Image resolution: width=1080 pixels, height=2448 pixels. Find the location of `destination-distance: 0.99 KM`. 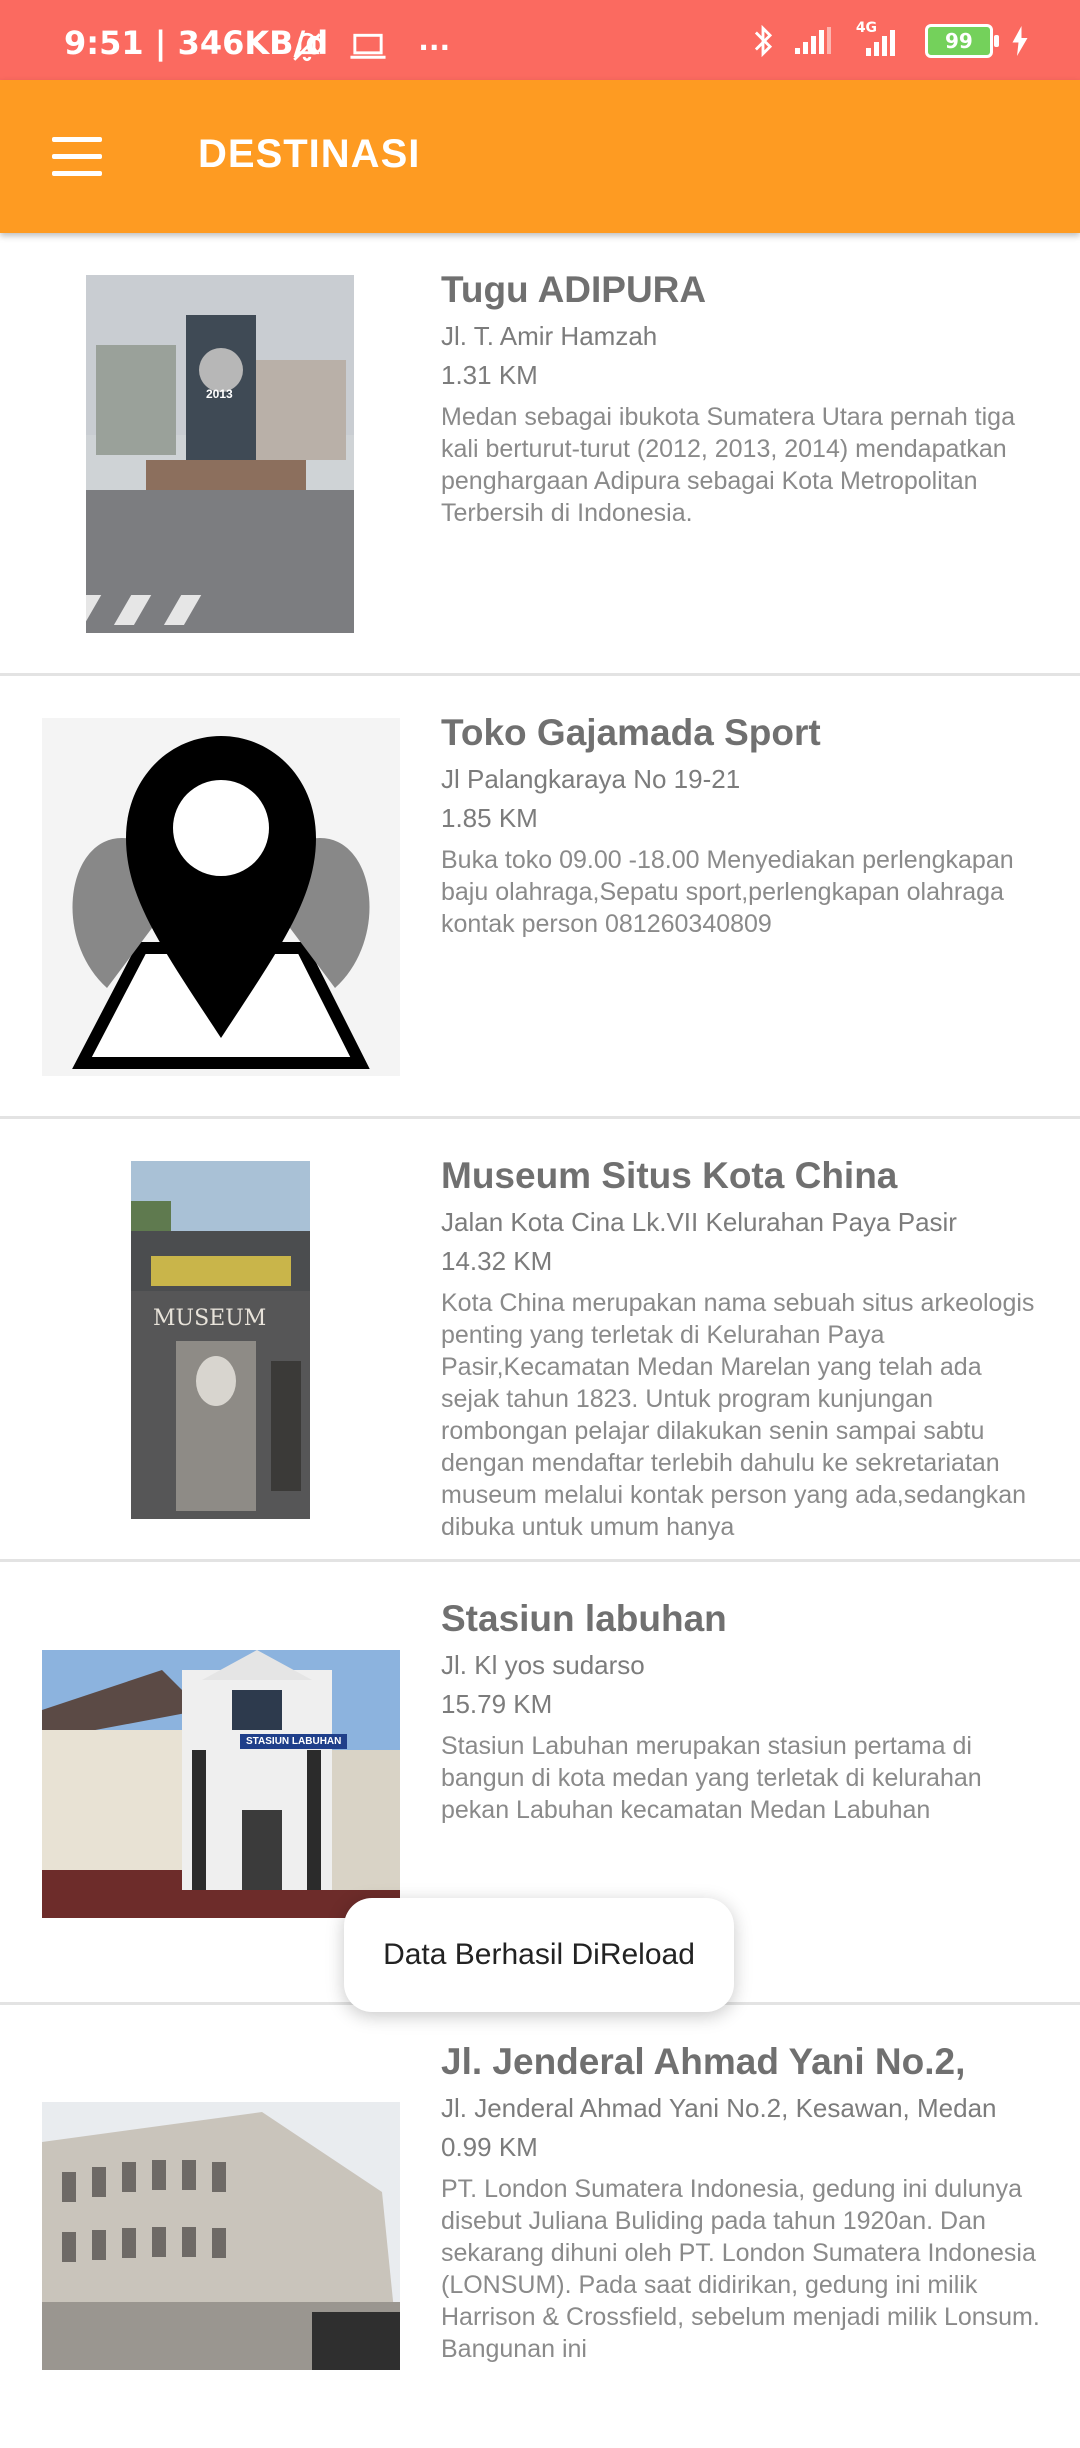

destination-distance: 0.99 KM is located at coordinates (489, 2147).